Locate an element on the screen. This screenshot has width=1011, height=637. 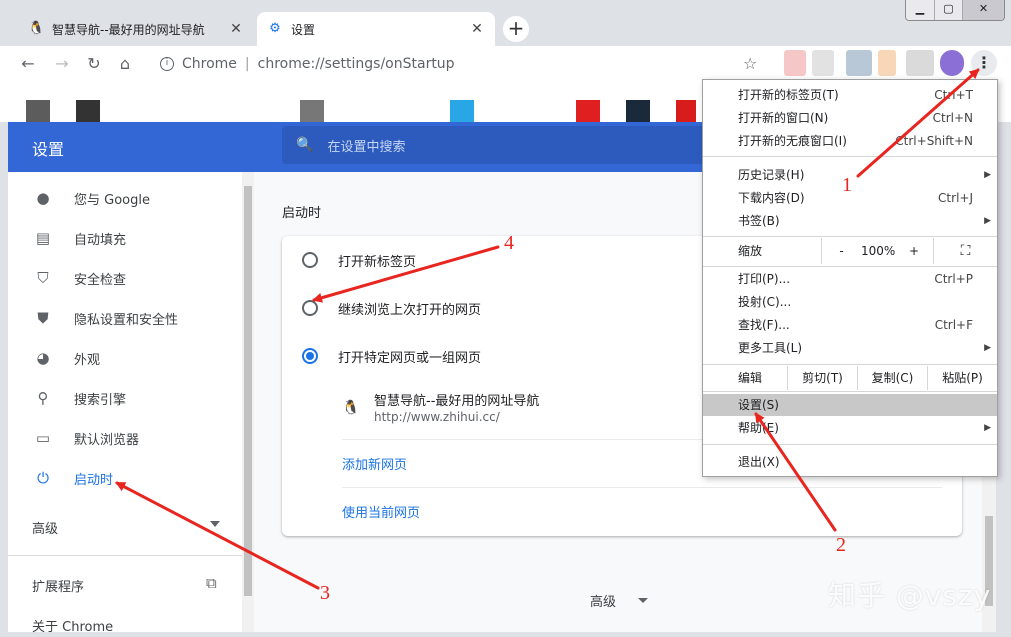
menu-item-find: 查找(F)... Ctrl+F is located at coordinates (850, 325).